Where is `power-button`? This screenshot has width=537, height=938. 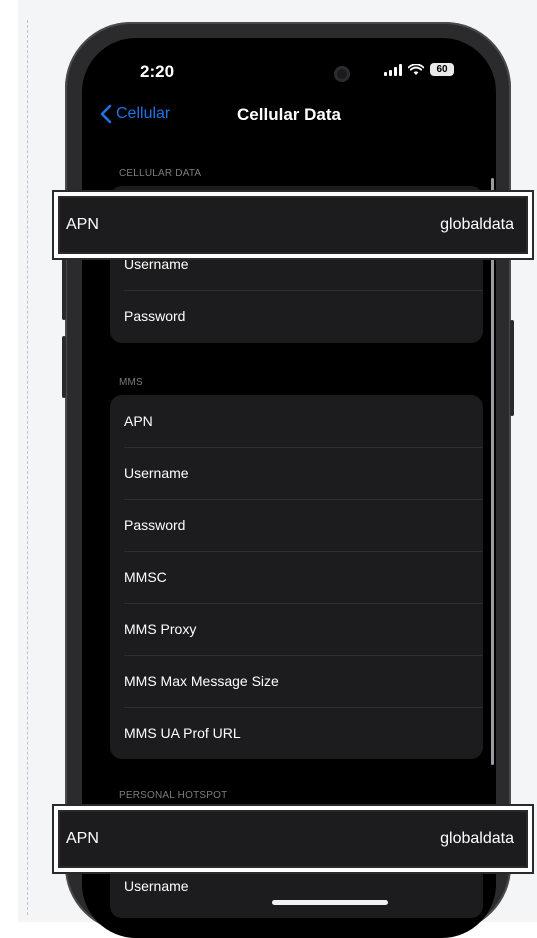
power-button is located at coordinates (512, 368).